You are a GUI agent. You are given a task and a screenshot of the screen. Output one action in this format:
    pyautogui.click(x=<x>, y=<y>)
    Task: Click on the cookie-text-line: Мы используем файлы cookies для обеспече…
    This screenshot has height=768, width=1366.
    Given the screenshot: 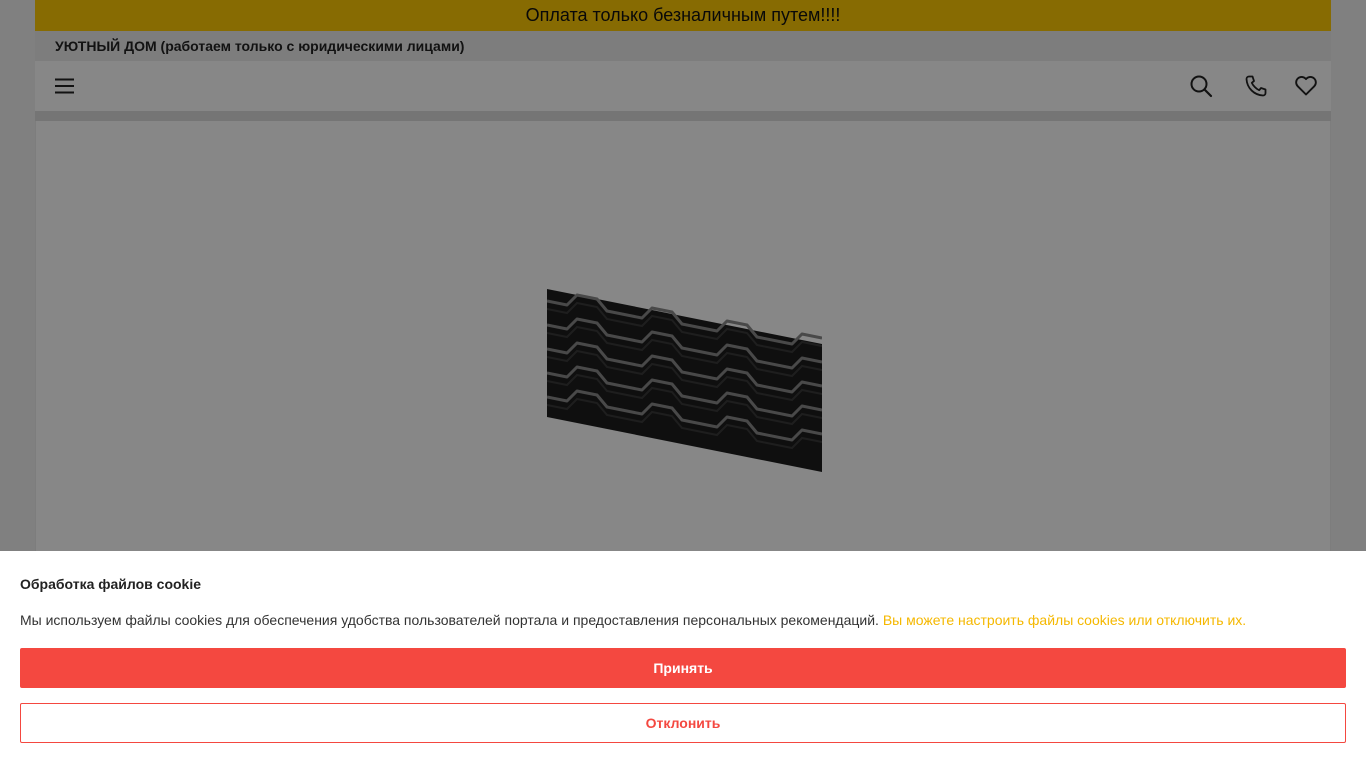 What is the action you would take?
    pyautogui.click(x=633, y=620)
    